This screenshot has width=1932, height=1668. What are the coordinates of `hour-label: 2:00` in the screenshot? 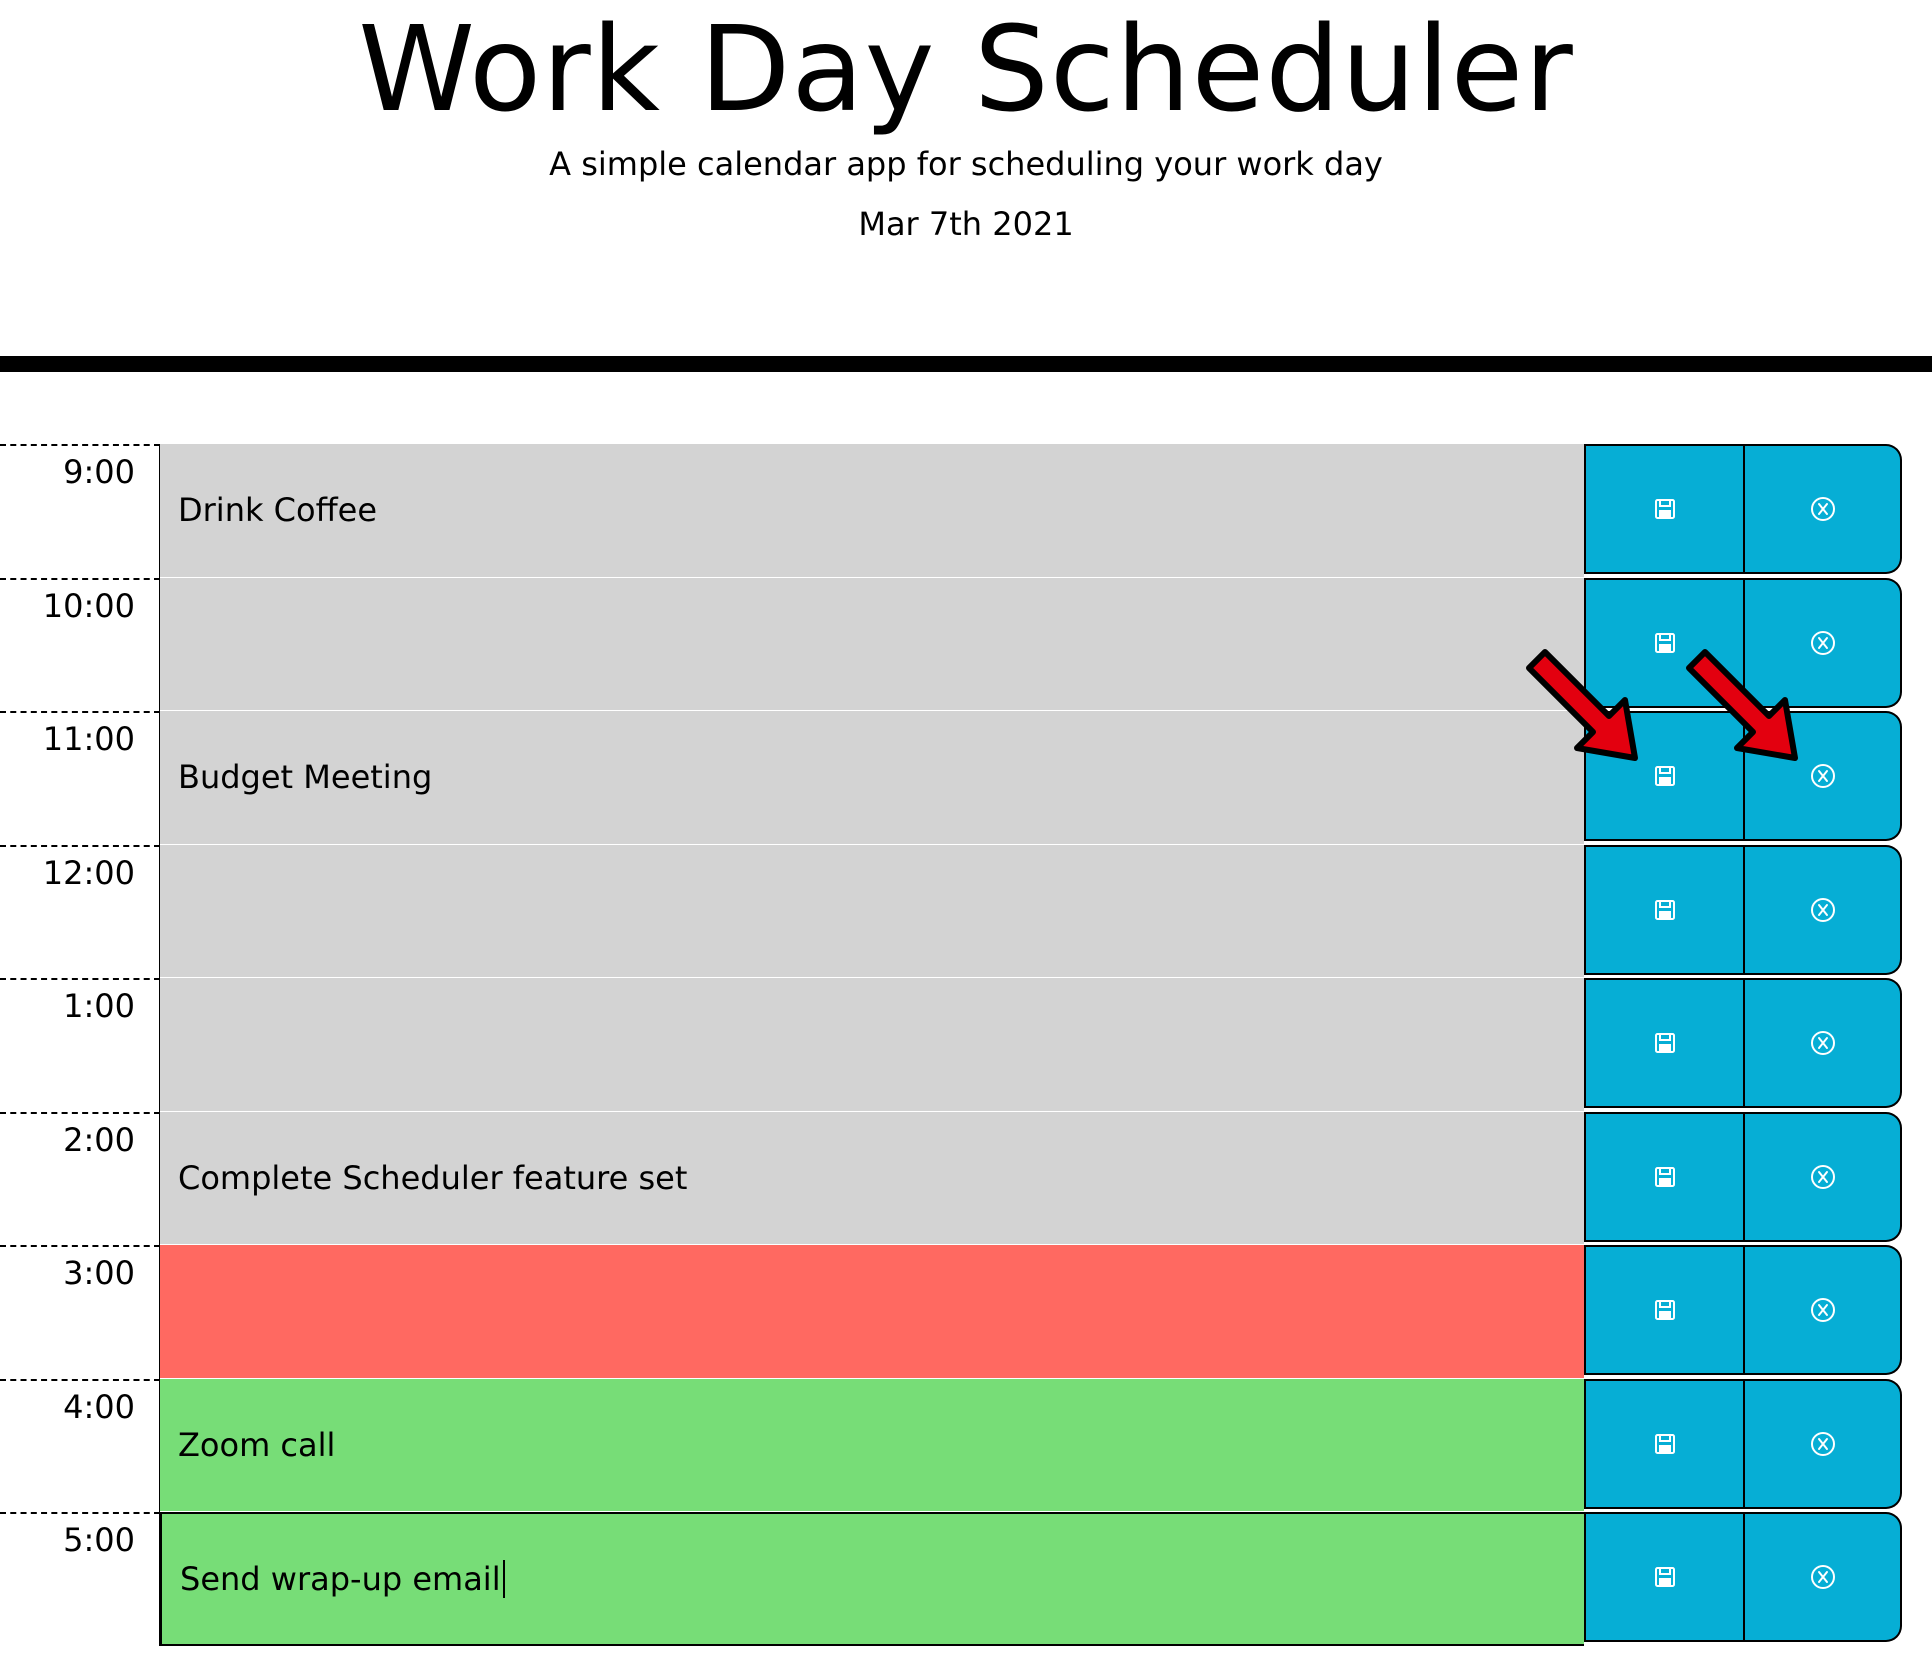 It's located at (80, 1178).